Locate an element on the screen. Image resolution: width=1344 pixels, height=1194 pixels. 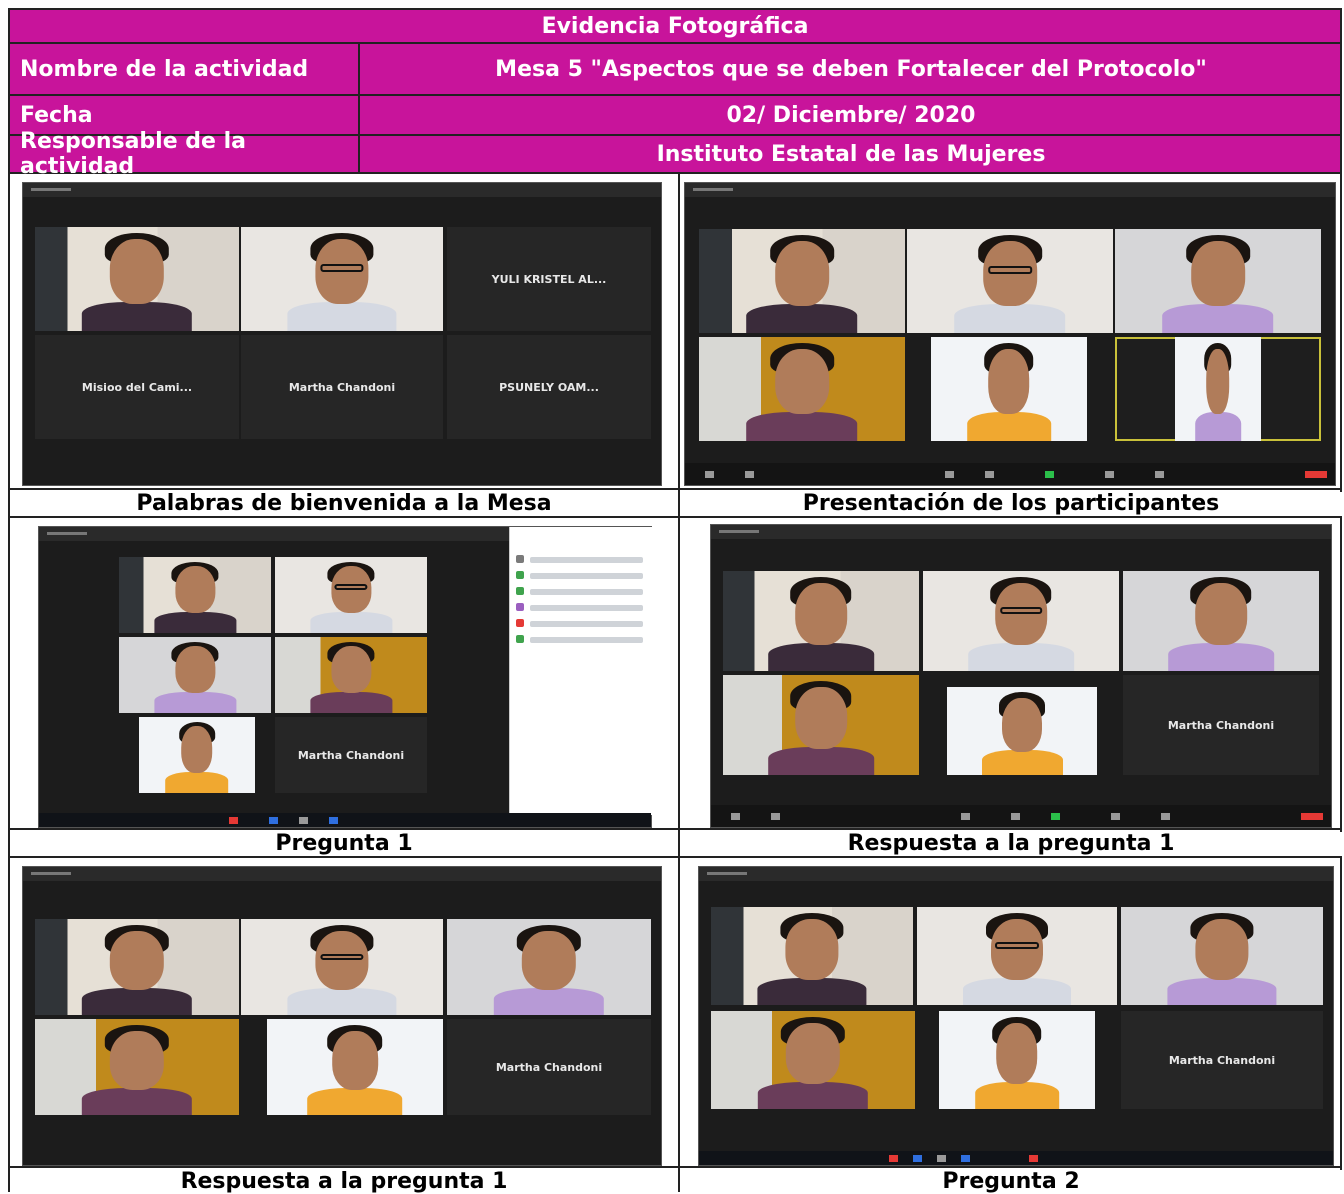
chat-panel is located at coordinates (581, 671).